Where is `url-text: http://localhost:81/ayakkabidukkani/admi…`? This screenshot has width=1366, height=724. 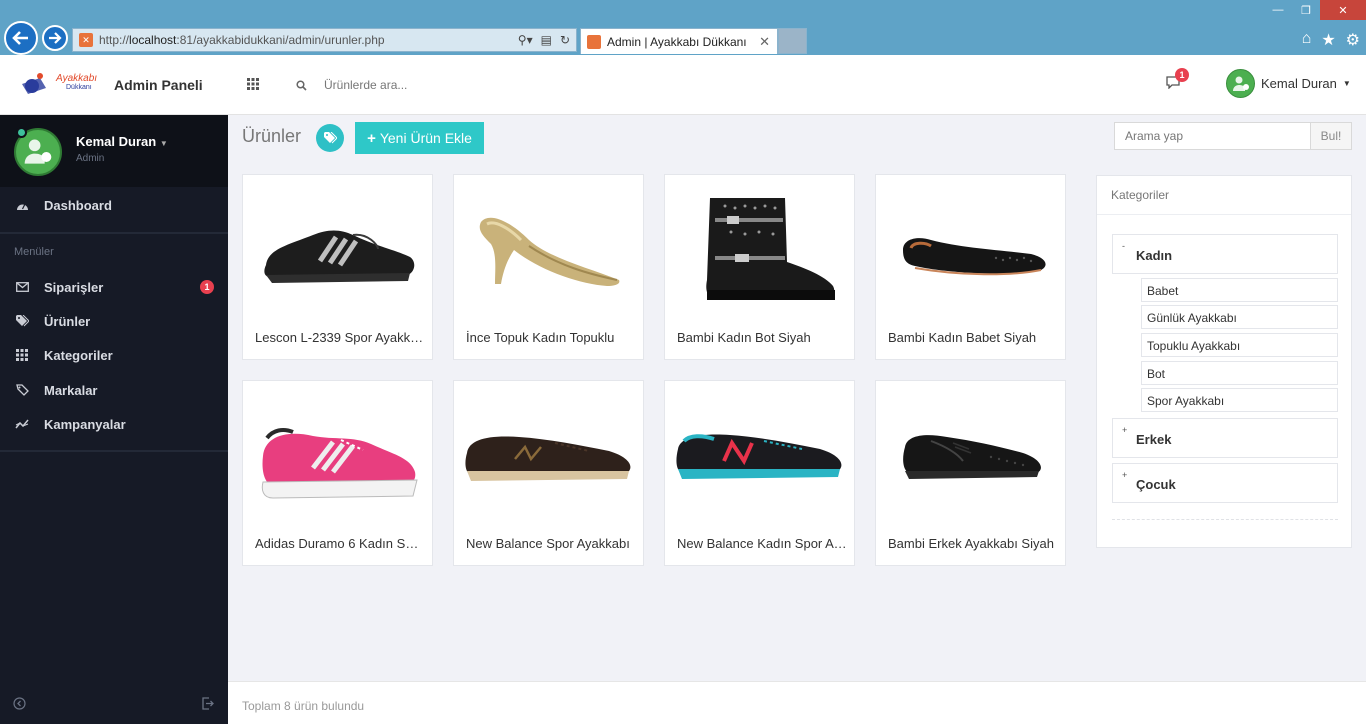
url-text: http://localhost:81/ayakkabidukkani/admi… is located at coordinates (242, 40).